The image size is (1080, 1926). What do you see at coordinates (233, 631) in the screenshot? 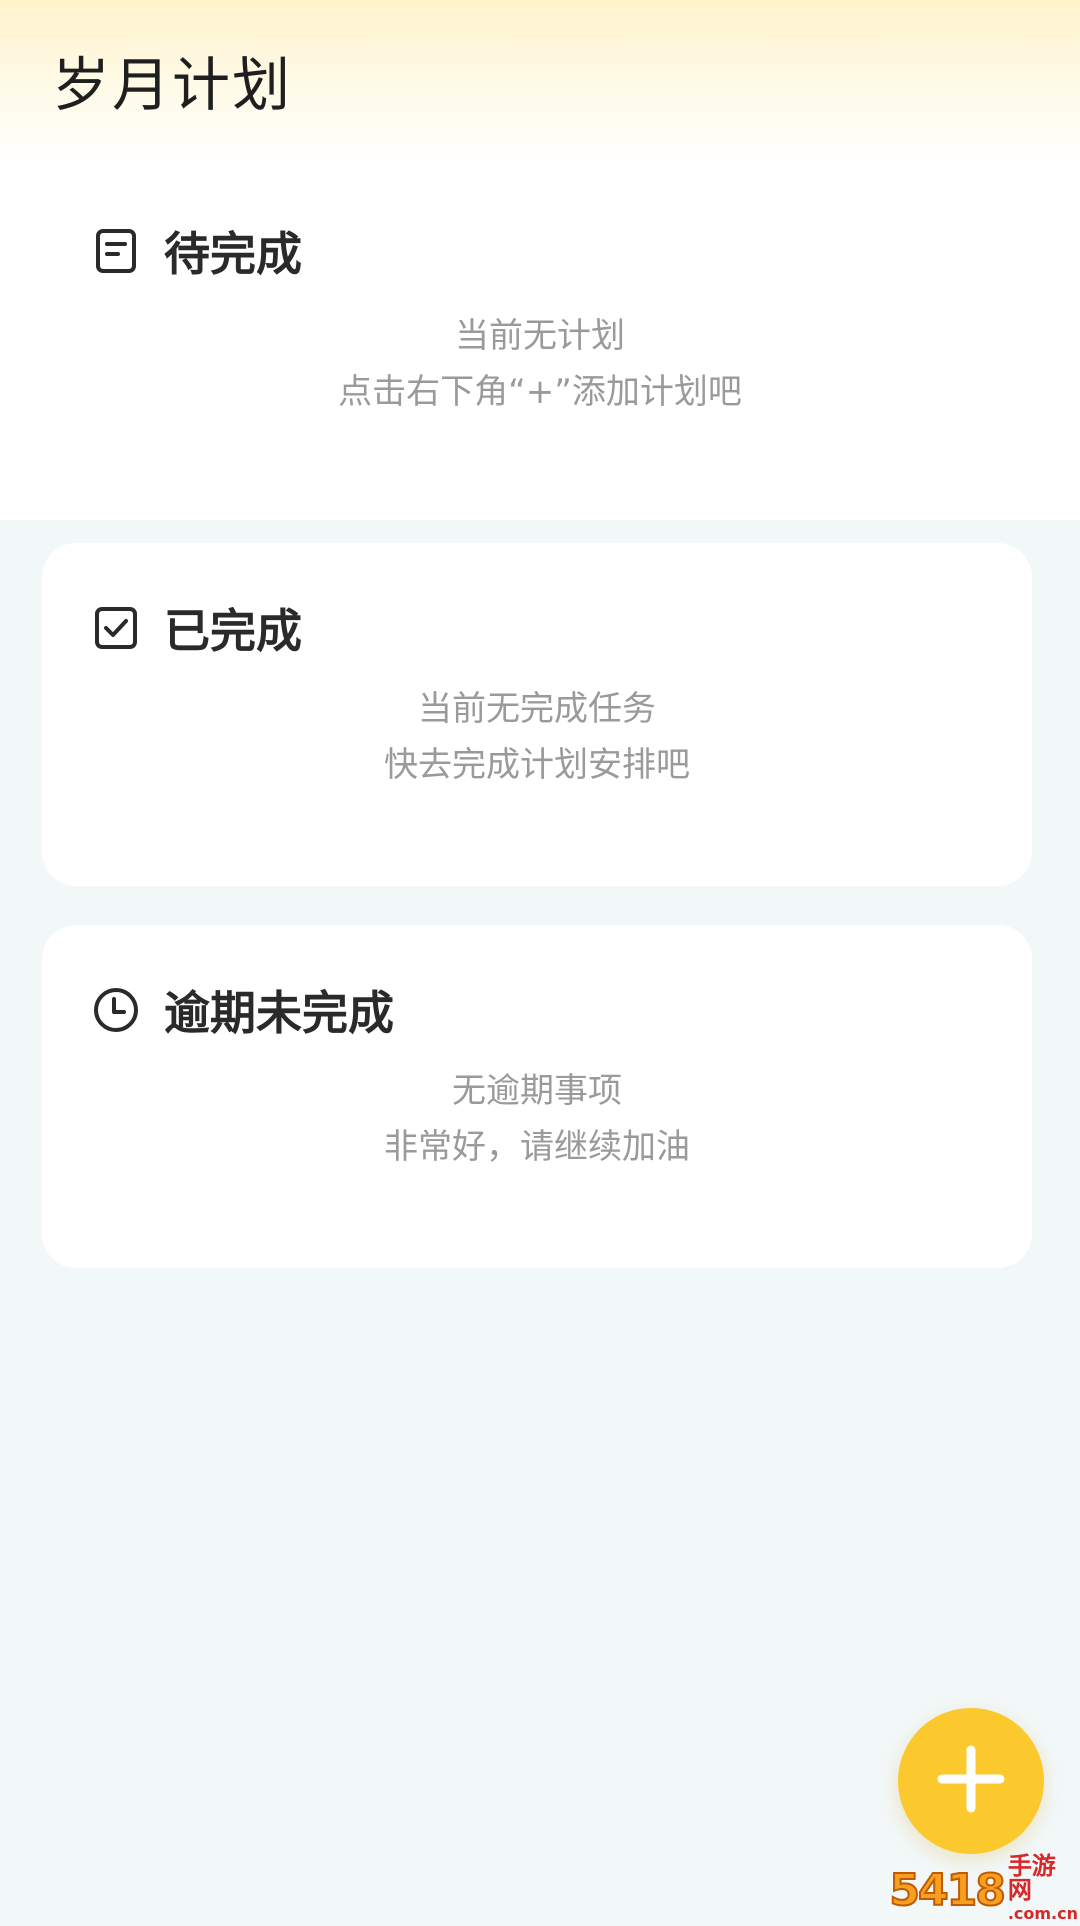
I see `done-title: 已完成` at bounding box center [233, 631].